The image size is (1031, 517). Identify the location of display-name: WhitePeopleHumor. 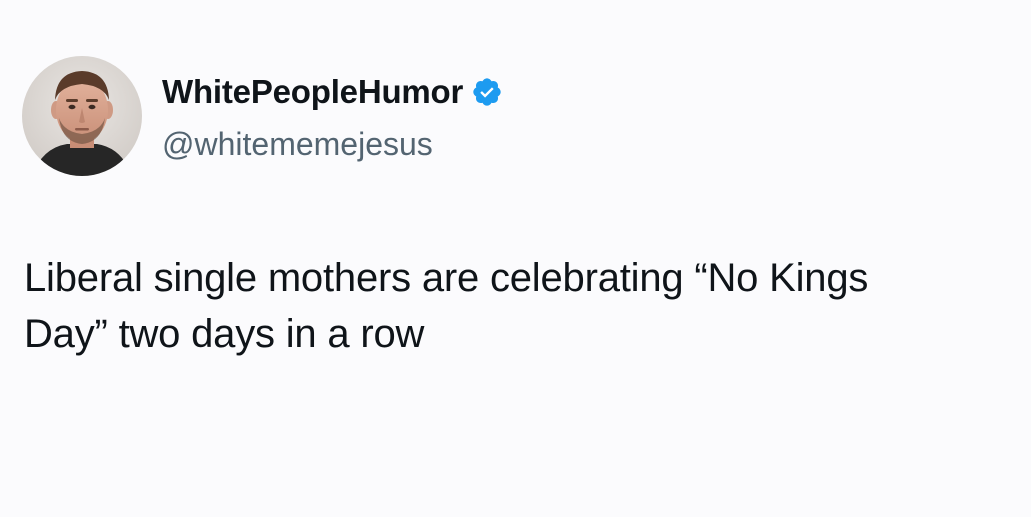
(312, 92).